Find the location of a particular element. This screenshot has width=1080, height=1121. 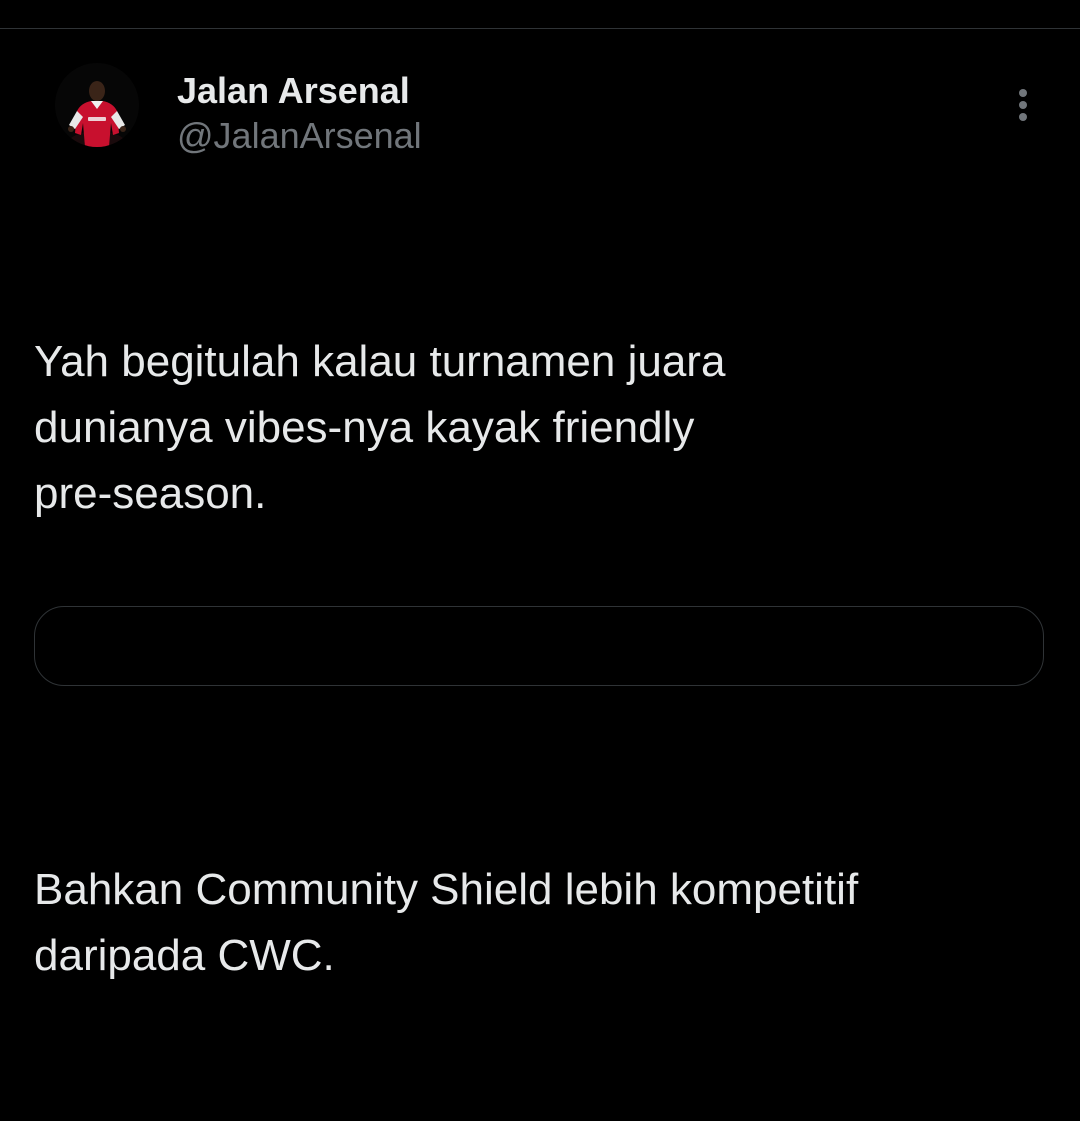

avatar-photo-icon is located at coordinates (97, 105).